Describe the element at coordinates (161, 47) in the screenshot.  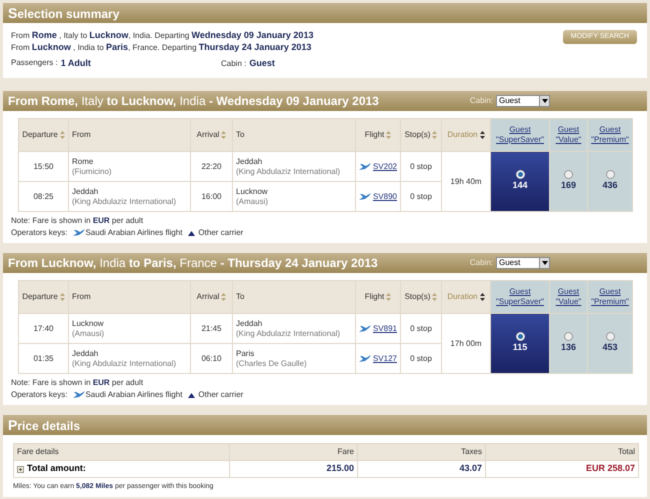
I see `route-summary: From Lucknow , India to Paris, France. Departing Thursday 24 January 2013` at that location.